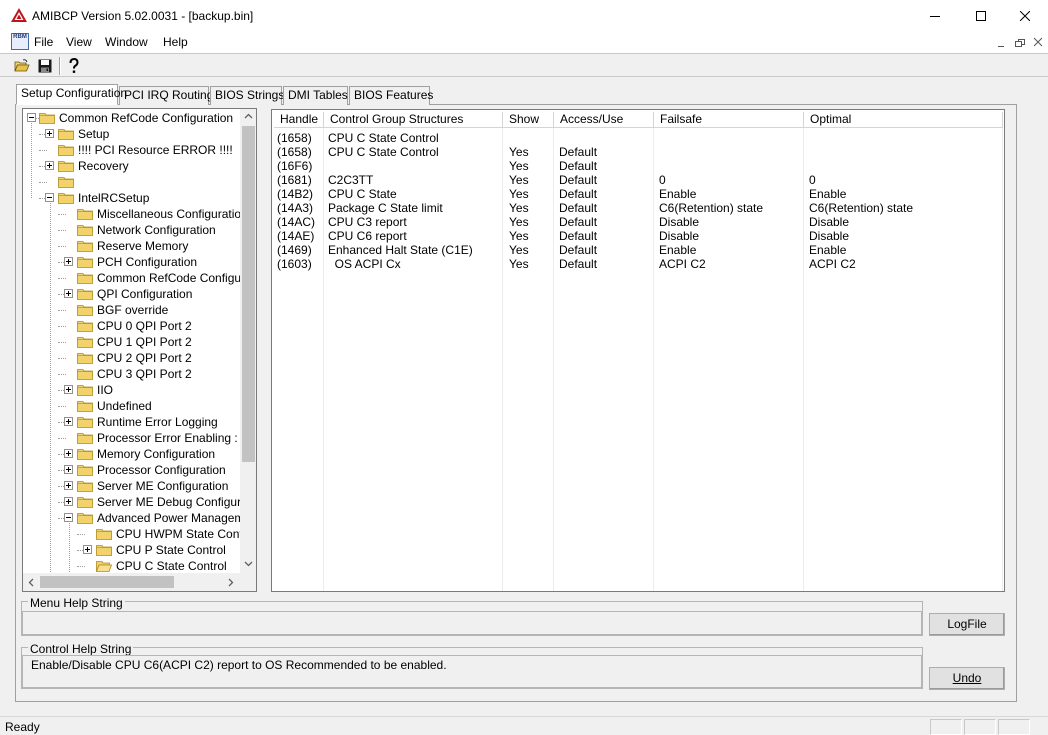  I want to click on close-button, so click(1025, 15).